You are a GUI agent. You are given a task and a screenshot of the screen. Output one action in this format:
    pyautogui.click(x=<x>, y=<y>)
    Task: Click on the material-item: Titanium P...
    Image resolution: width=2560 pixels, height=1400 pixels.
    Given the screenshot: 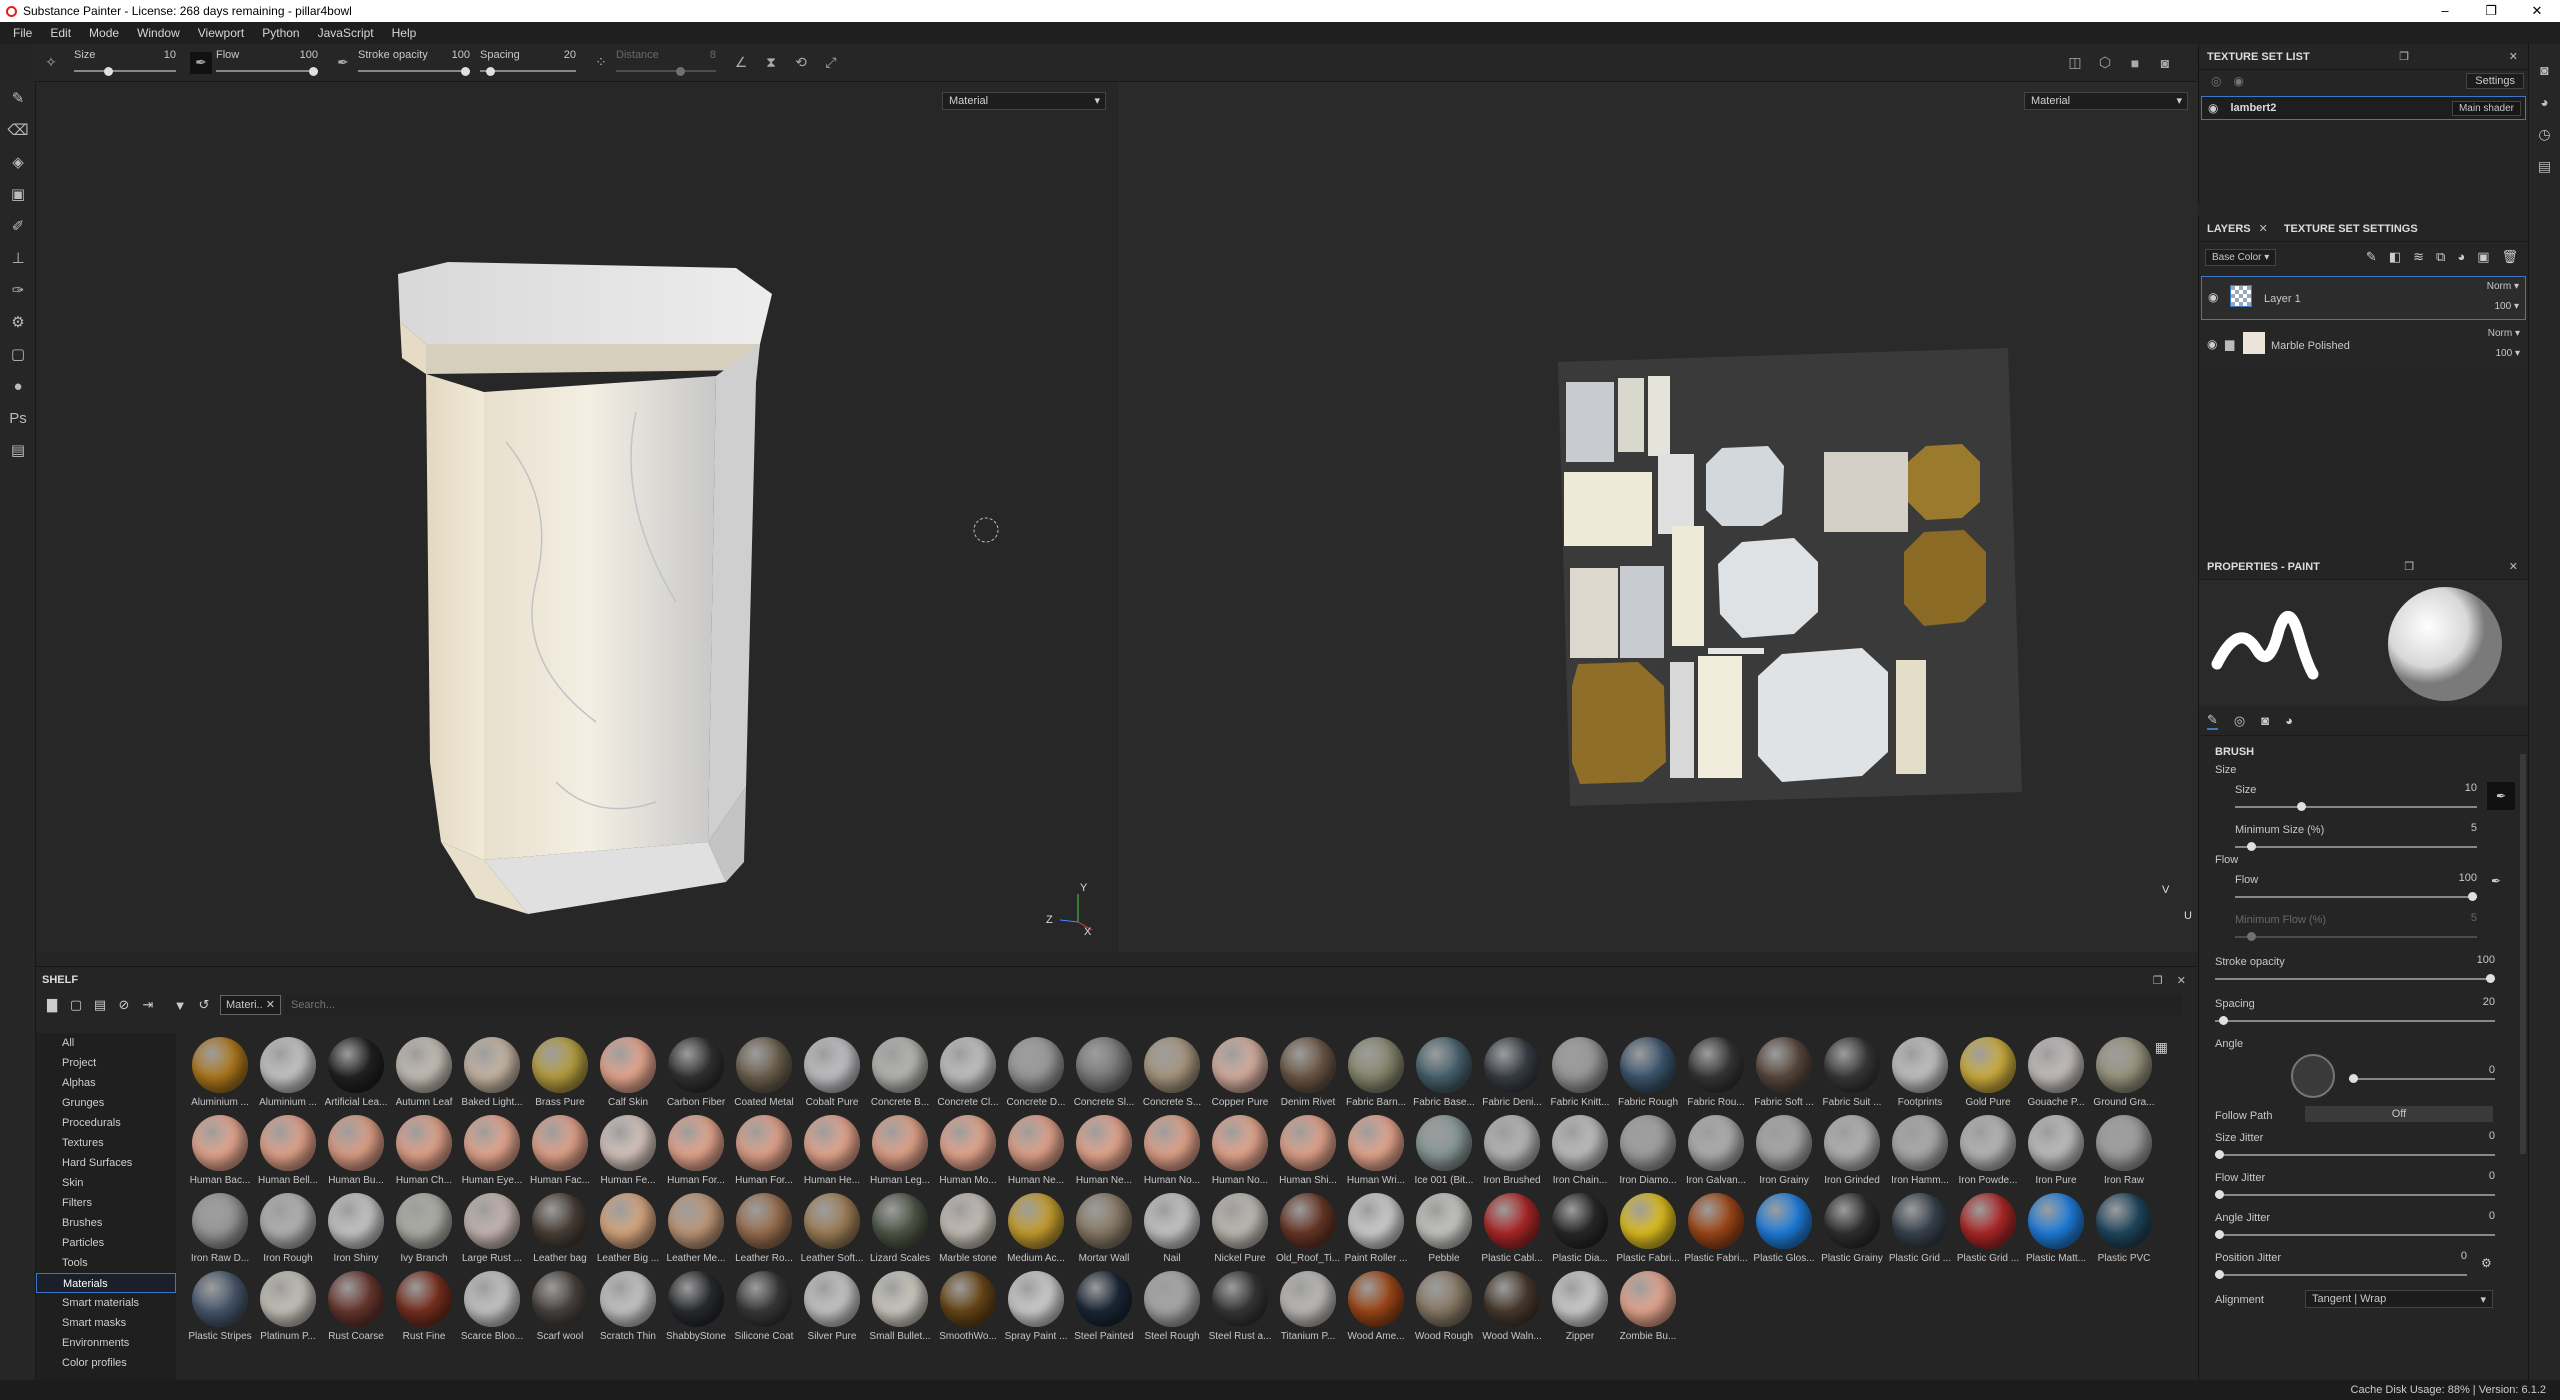 What is the action you would take?
    pyautogui.click(x=1308, y=1308)
    